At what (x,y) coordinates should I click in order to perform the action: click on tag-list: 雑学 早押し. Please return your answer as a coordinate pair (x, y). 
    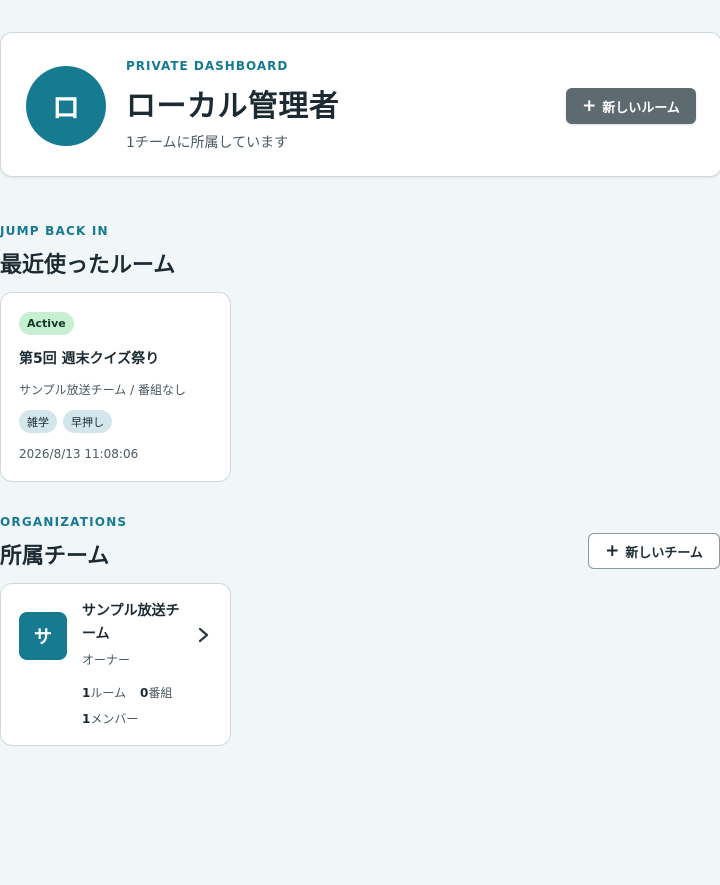
    Looking at the image, I should click on (65, 421).